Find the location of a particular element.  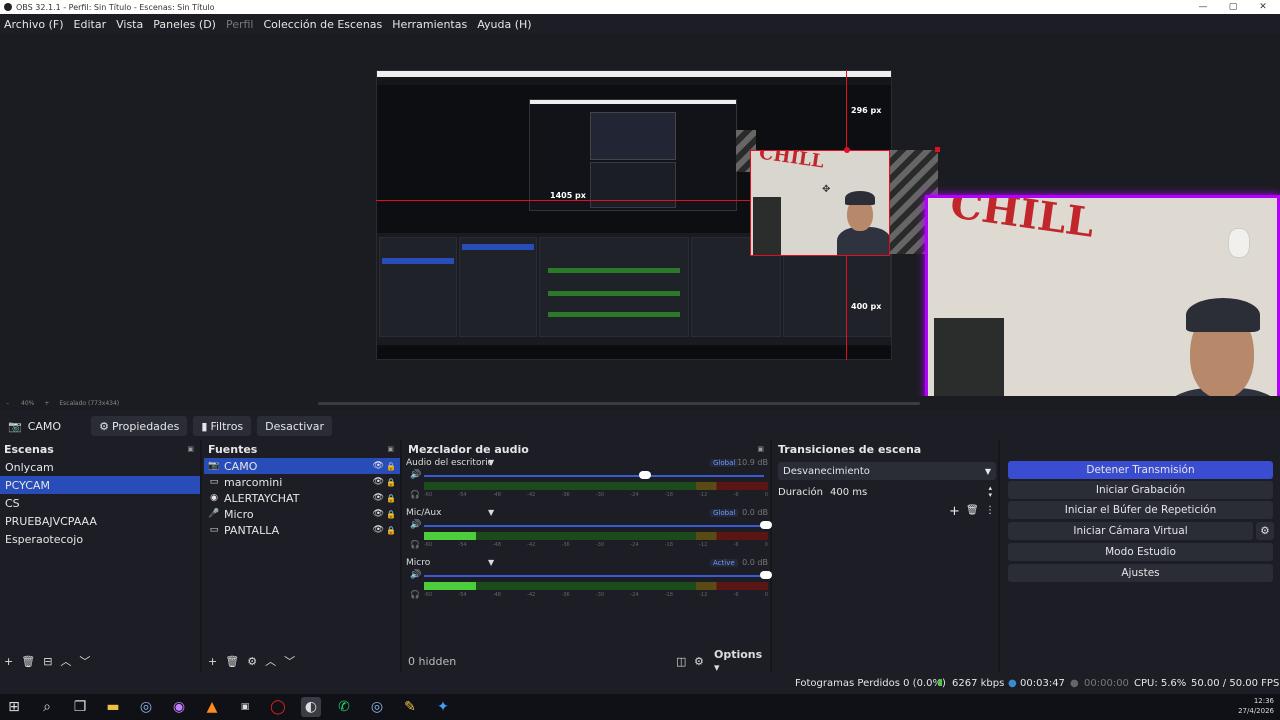

remove-transition-icon: 🗑 is located at coordinates (972, 510).